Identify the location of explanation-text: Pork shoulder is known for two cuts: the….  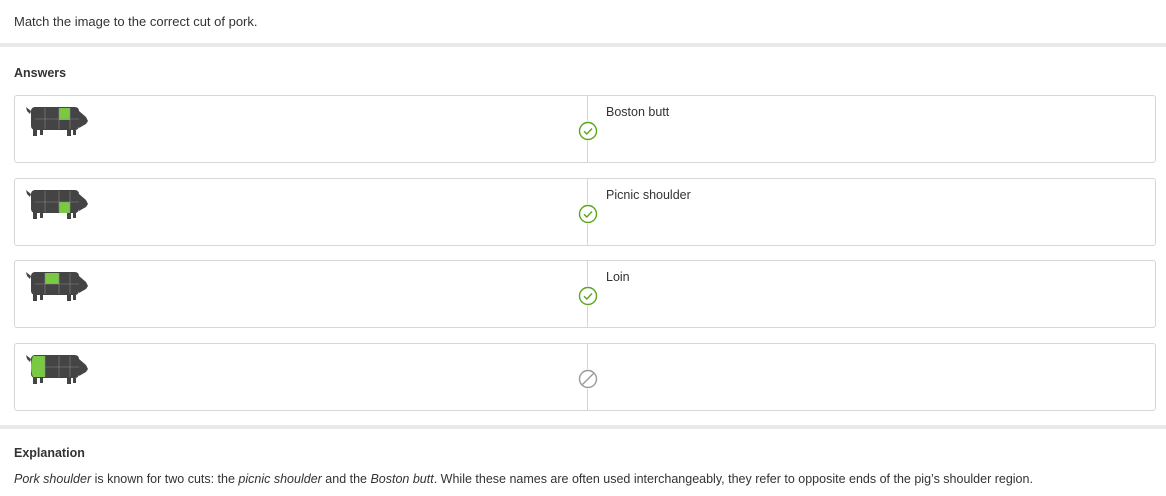
(523, 479).